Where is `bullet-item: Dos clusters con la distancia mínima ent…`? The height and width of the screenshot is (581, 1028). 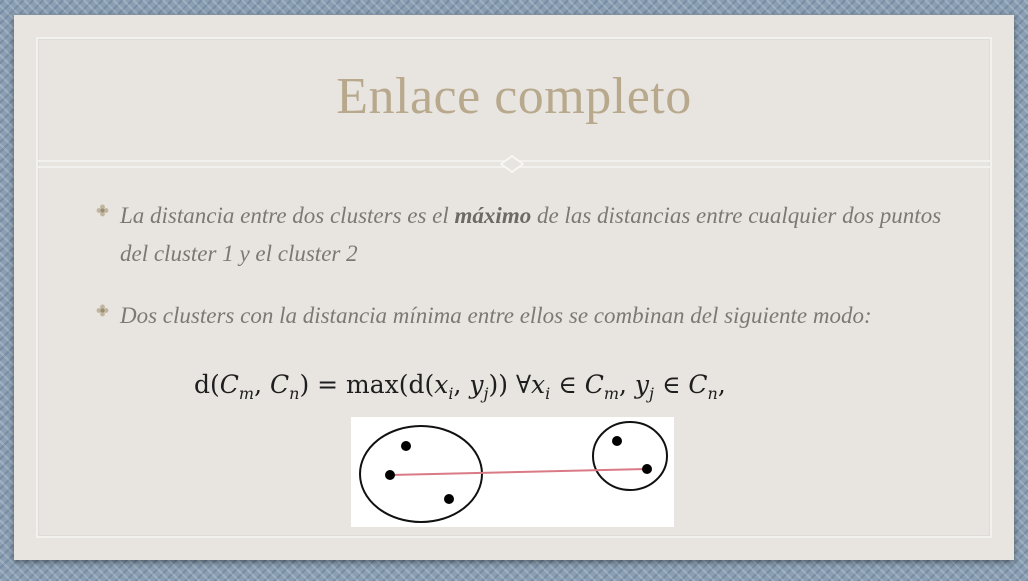 bullet-item: Dos clusters con la distancia mínima ent… is located at coordinates (526, 316).